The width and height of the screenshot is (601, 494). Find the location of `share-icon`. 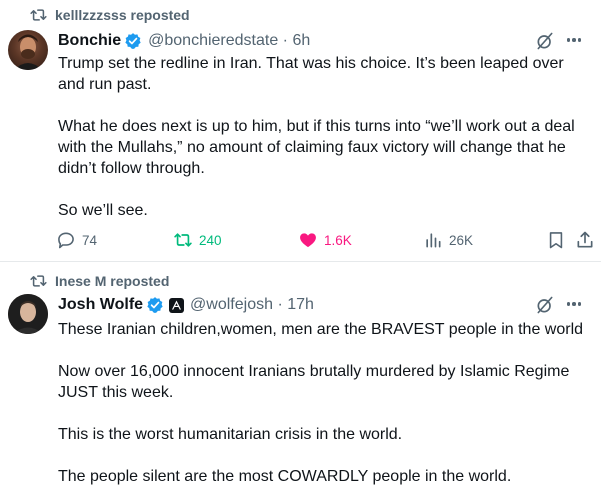

share-icon is located at coordinates (585, 239).